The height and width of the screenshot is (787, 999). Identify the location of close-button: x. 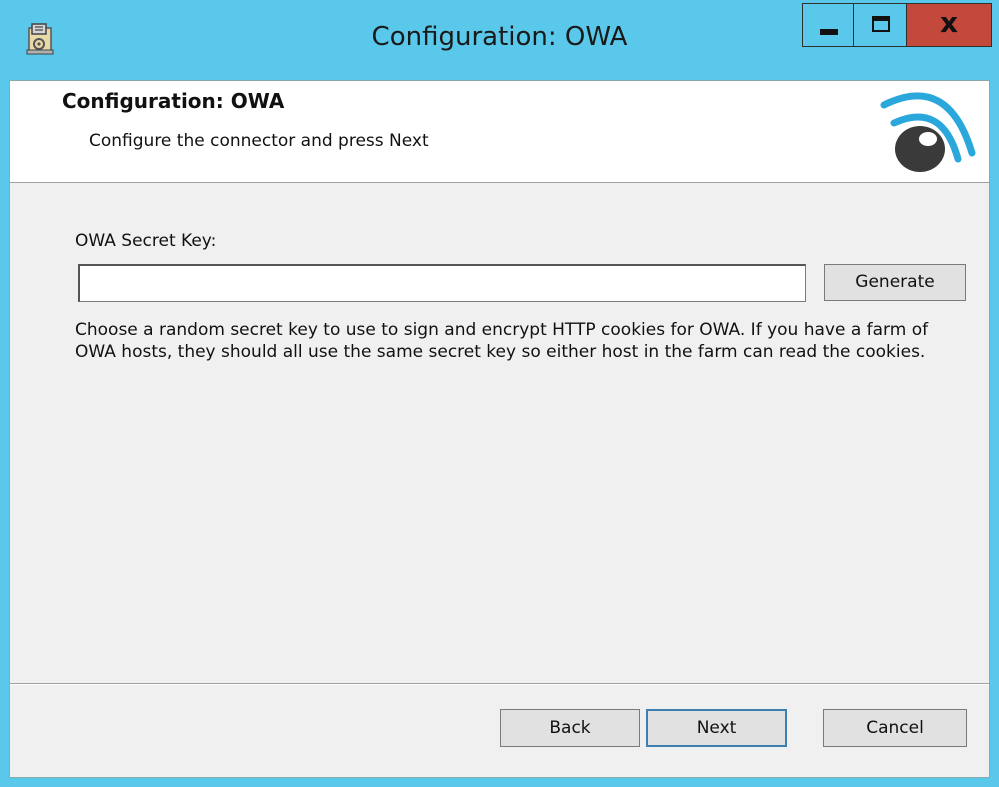
(949, 25).